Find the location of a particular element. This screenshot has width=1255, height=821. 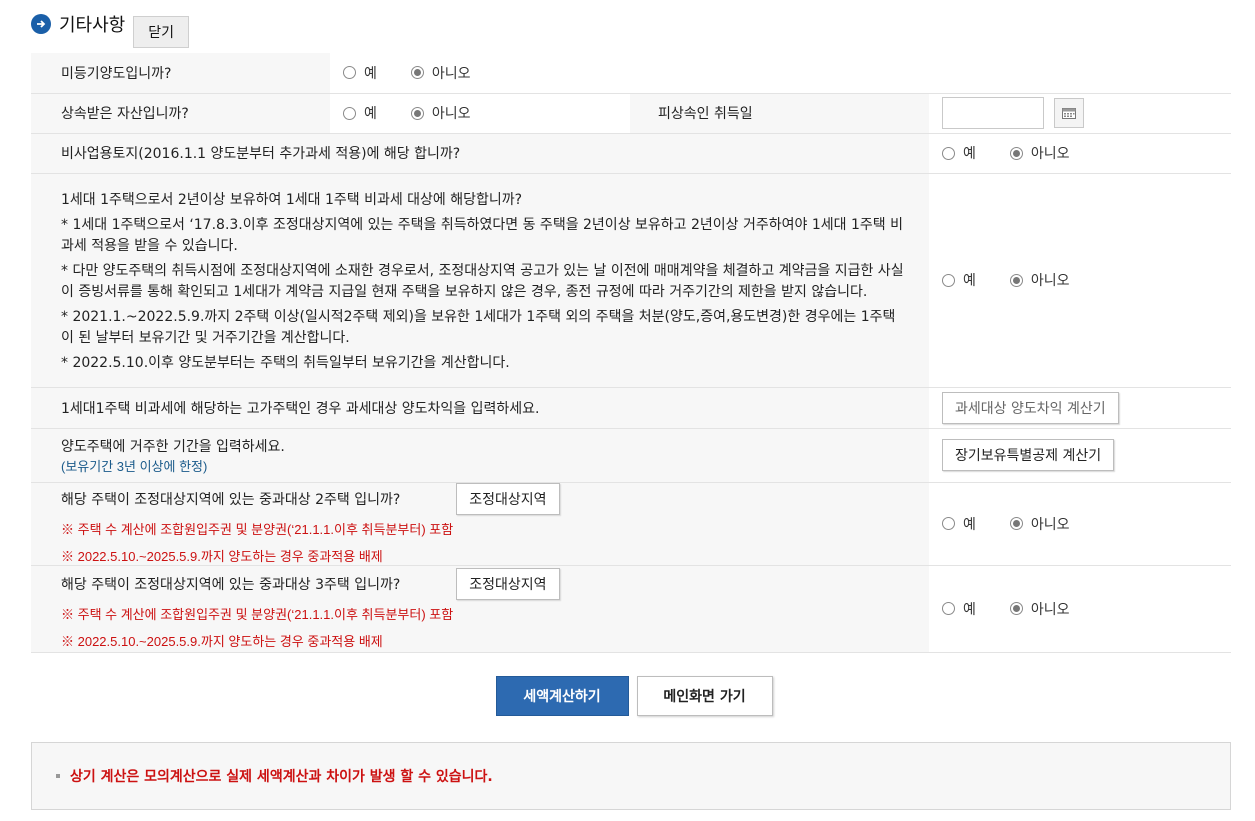

radio-group-inherited: 예 아니오 is located at coordinates (486, 113).